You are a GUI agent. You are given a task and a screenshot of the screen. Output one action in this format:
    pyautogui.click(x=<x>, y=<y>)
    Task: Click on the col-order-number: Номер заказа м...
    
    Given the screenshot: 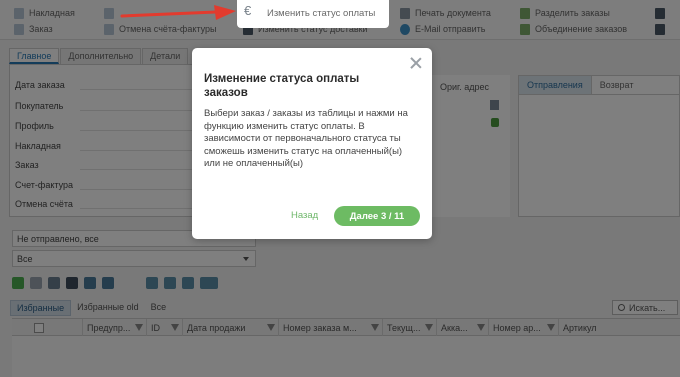 What is the action you would take?
    pyautogui.click(x=330, y=328)
    